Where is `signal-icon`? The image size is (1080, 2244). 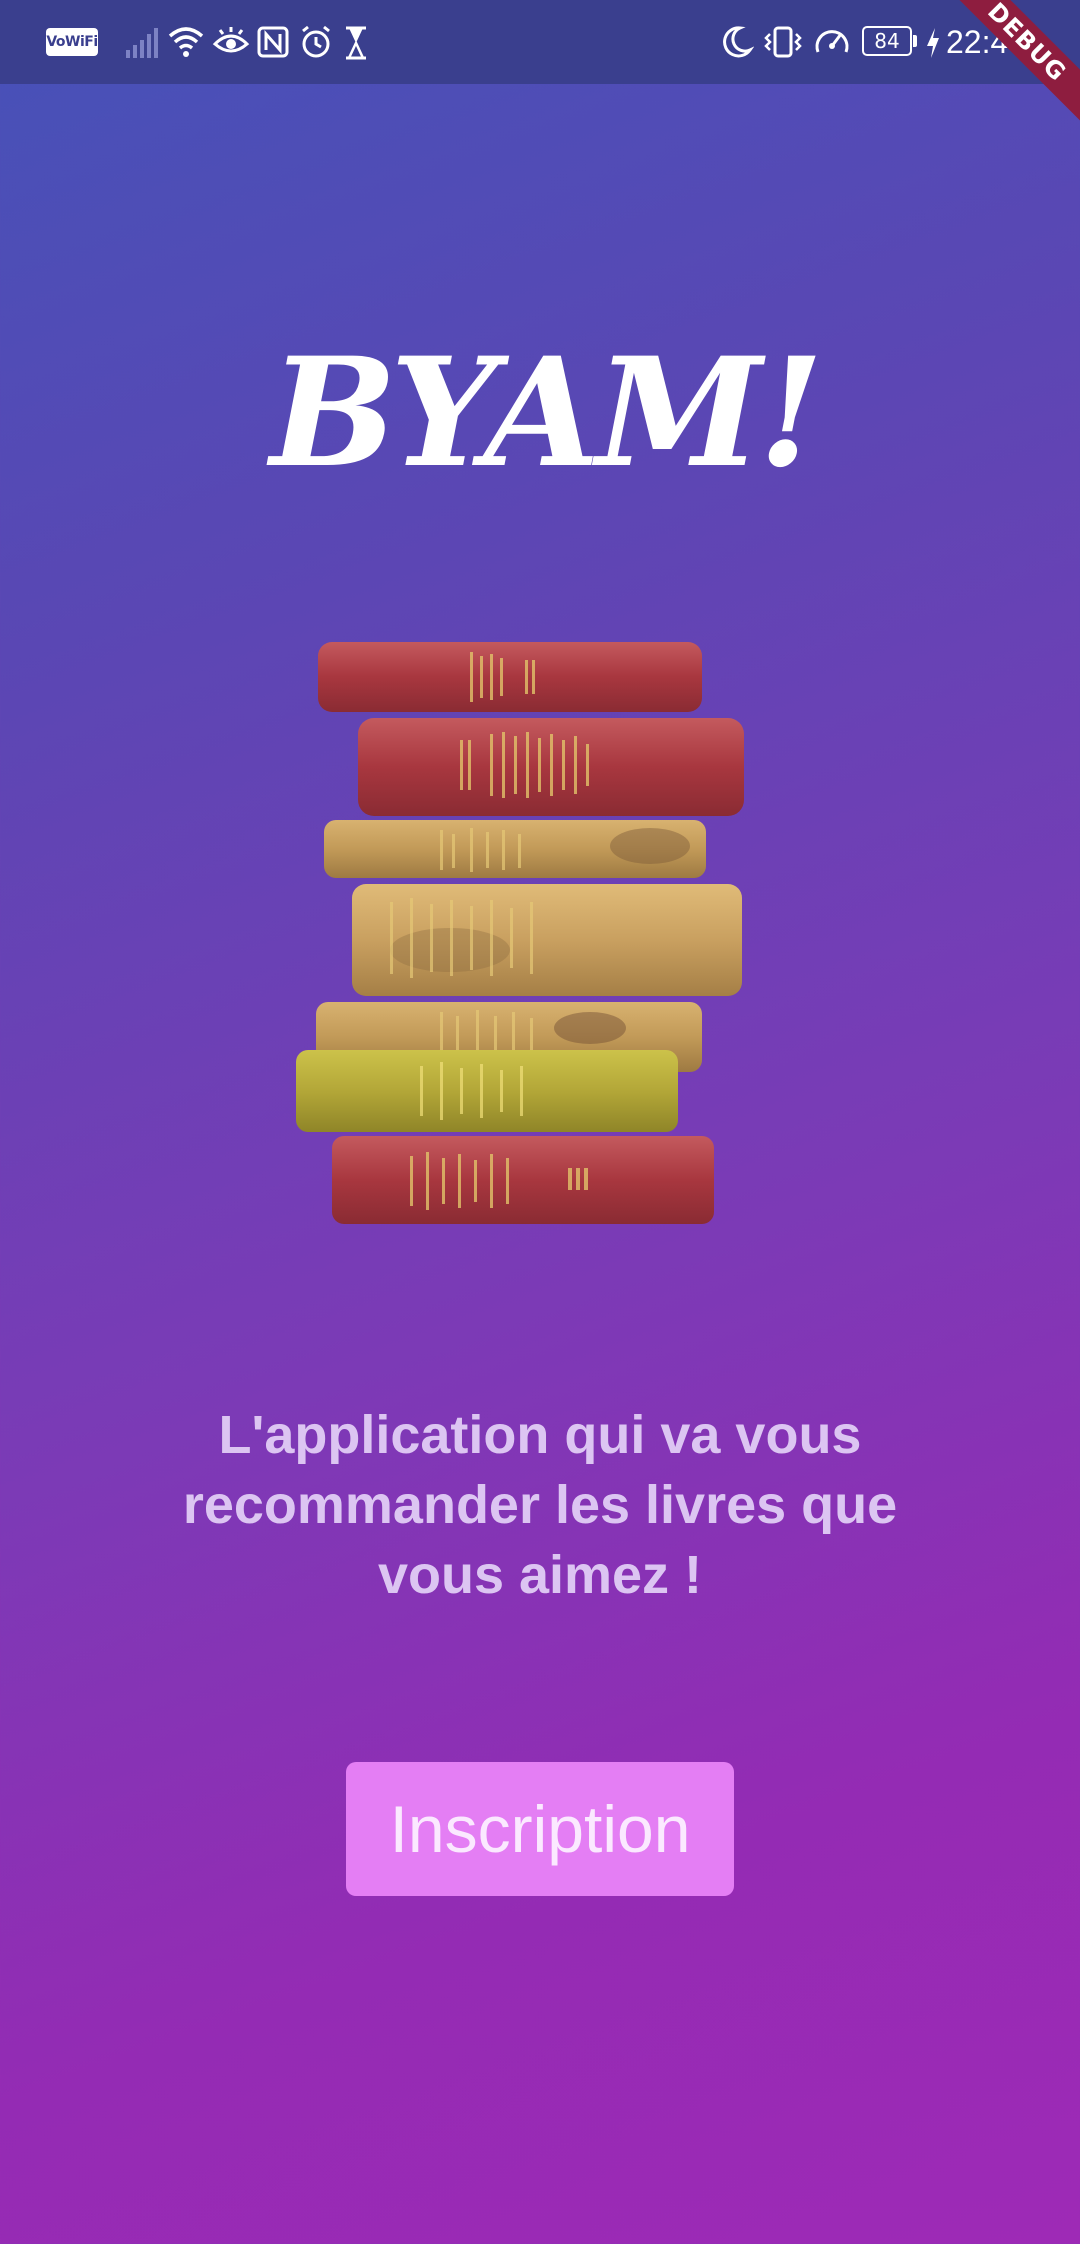
signal-icon is located at coordinates (142, 43).